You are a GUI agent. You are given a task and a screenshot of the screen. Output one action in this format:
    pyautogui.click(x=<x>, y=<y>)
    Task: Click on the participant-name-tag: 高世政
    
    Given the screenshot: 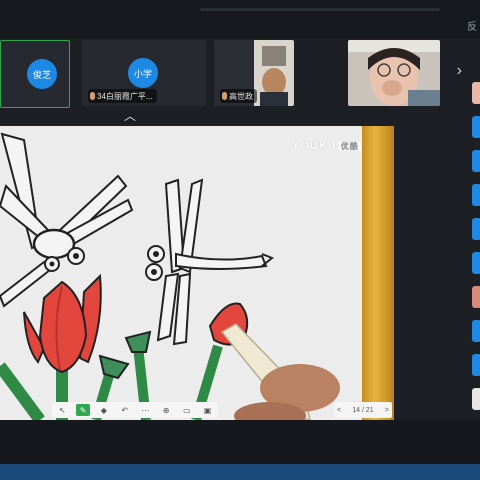 What is the action you would take?
    pyautogui.click(x=238, y=96)
    